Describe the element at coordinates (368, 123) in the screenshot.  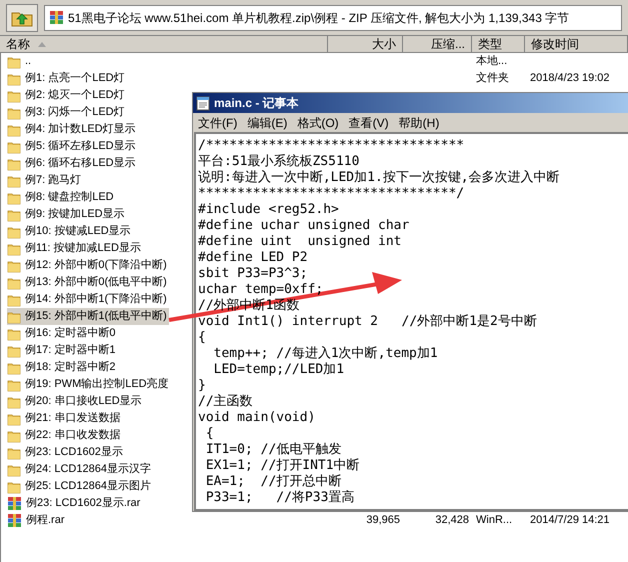
I see `menu-item: 查看(V)` at that location.